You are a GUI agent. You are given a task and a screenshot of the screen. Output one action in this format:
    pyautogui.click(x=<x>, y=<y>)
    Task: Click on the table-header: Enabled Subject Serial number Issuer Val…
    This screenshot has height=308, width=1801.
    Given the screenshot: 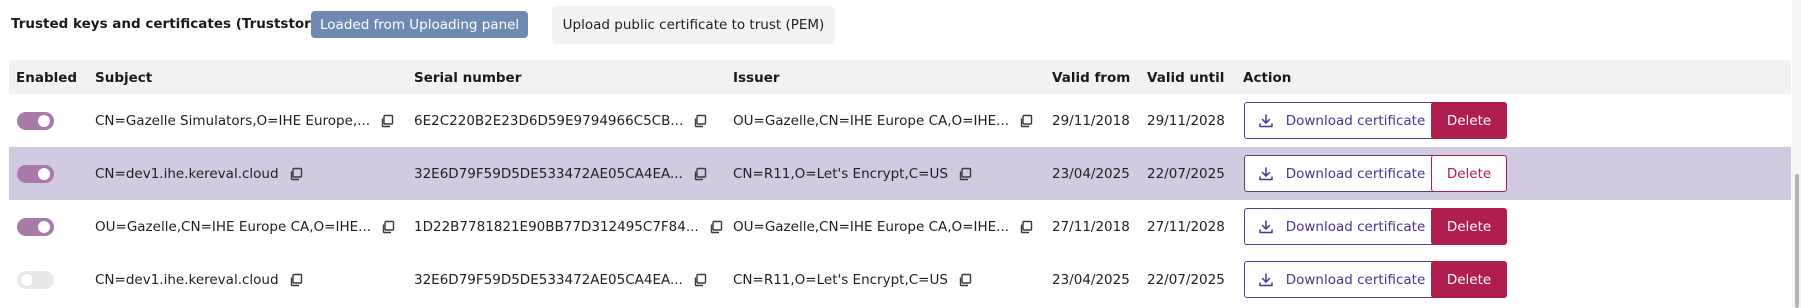 What is the action you would take?
    pyautogui.click(x=900, y=77)
    